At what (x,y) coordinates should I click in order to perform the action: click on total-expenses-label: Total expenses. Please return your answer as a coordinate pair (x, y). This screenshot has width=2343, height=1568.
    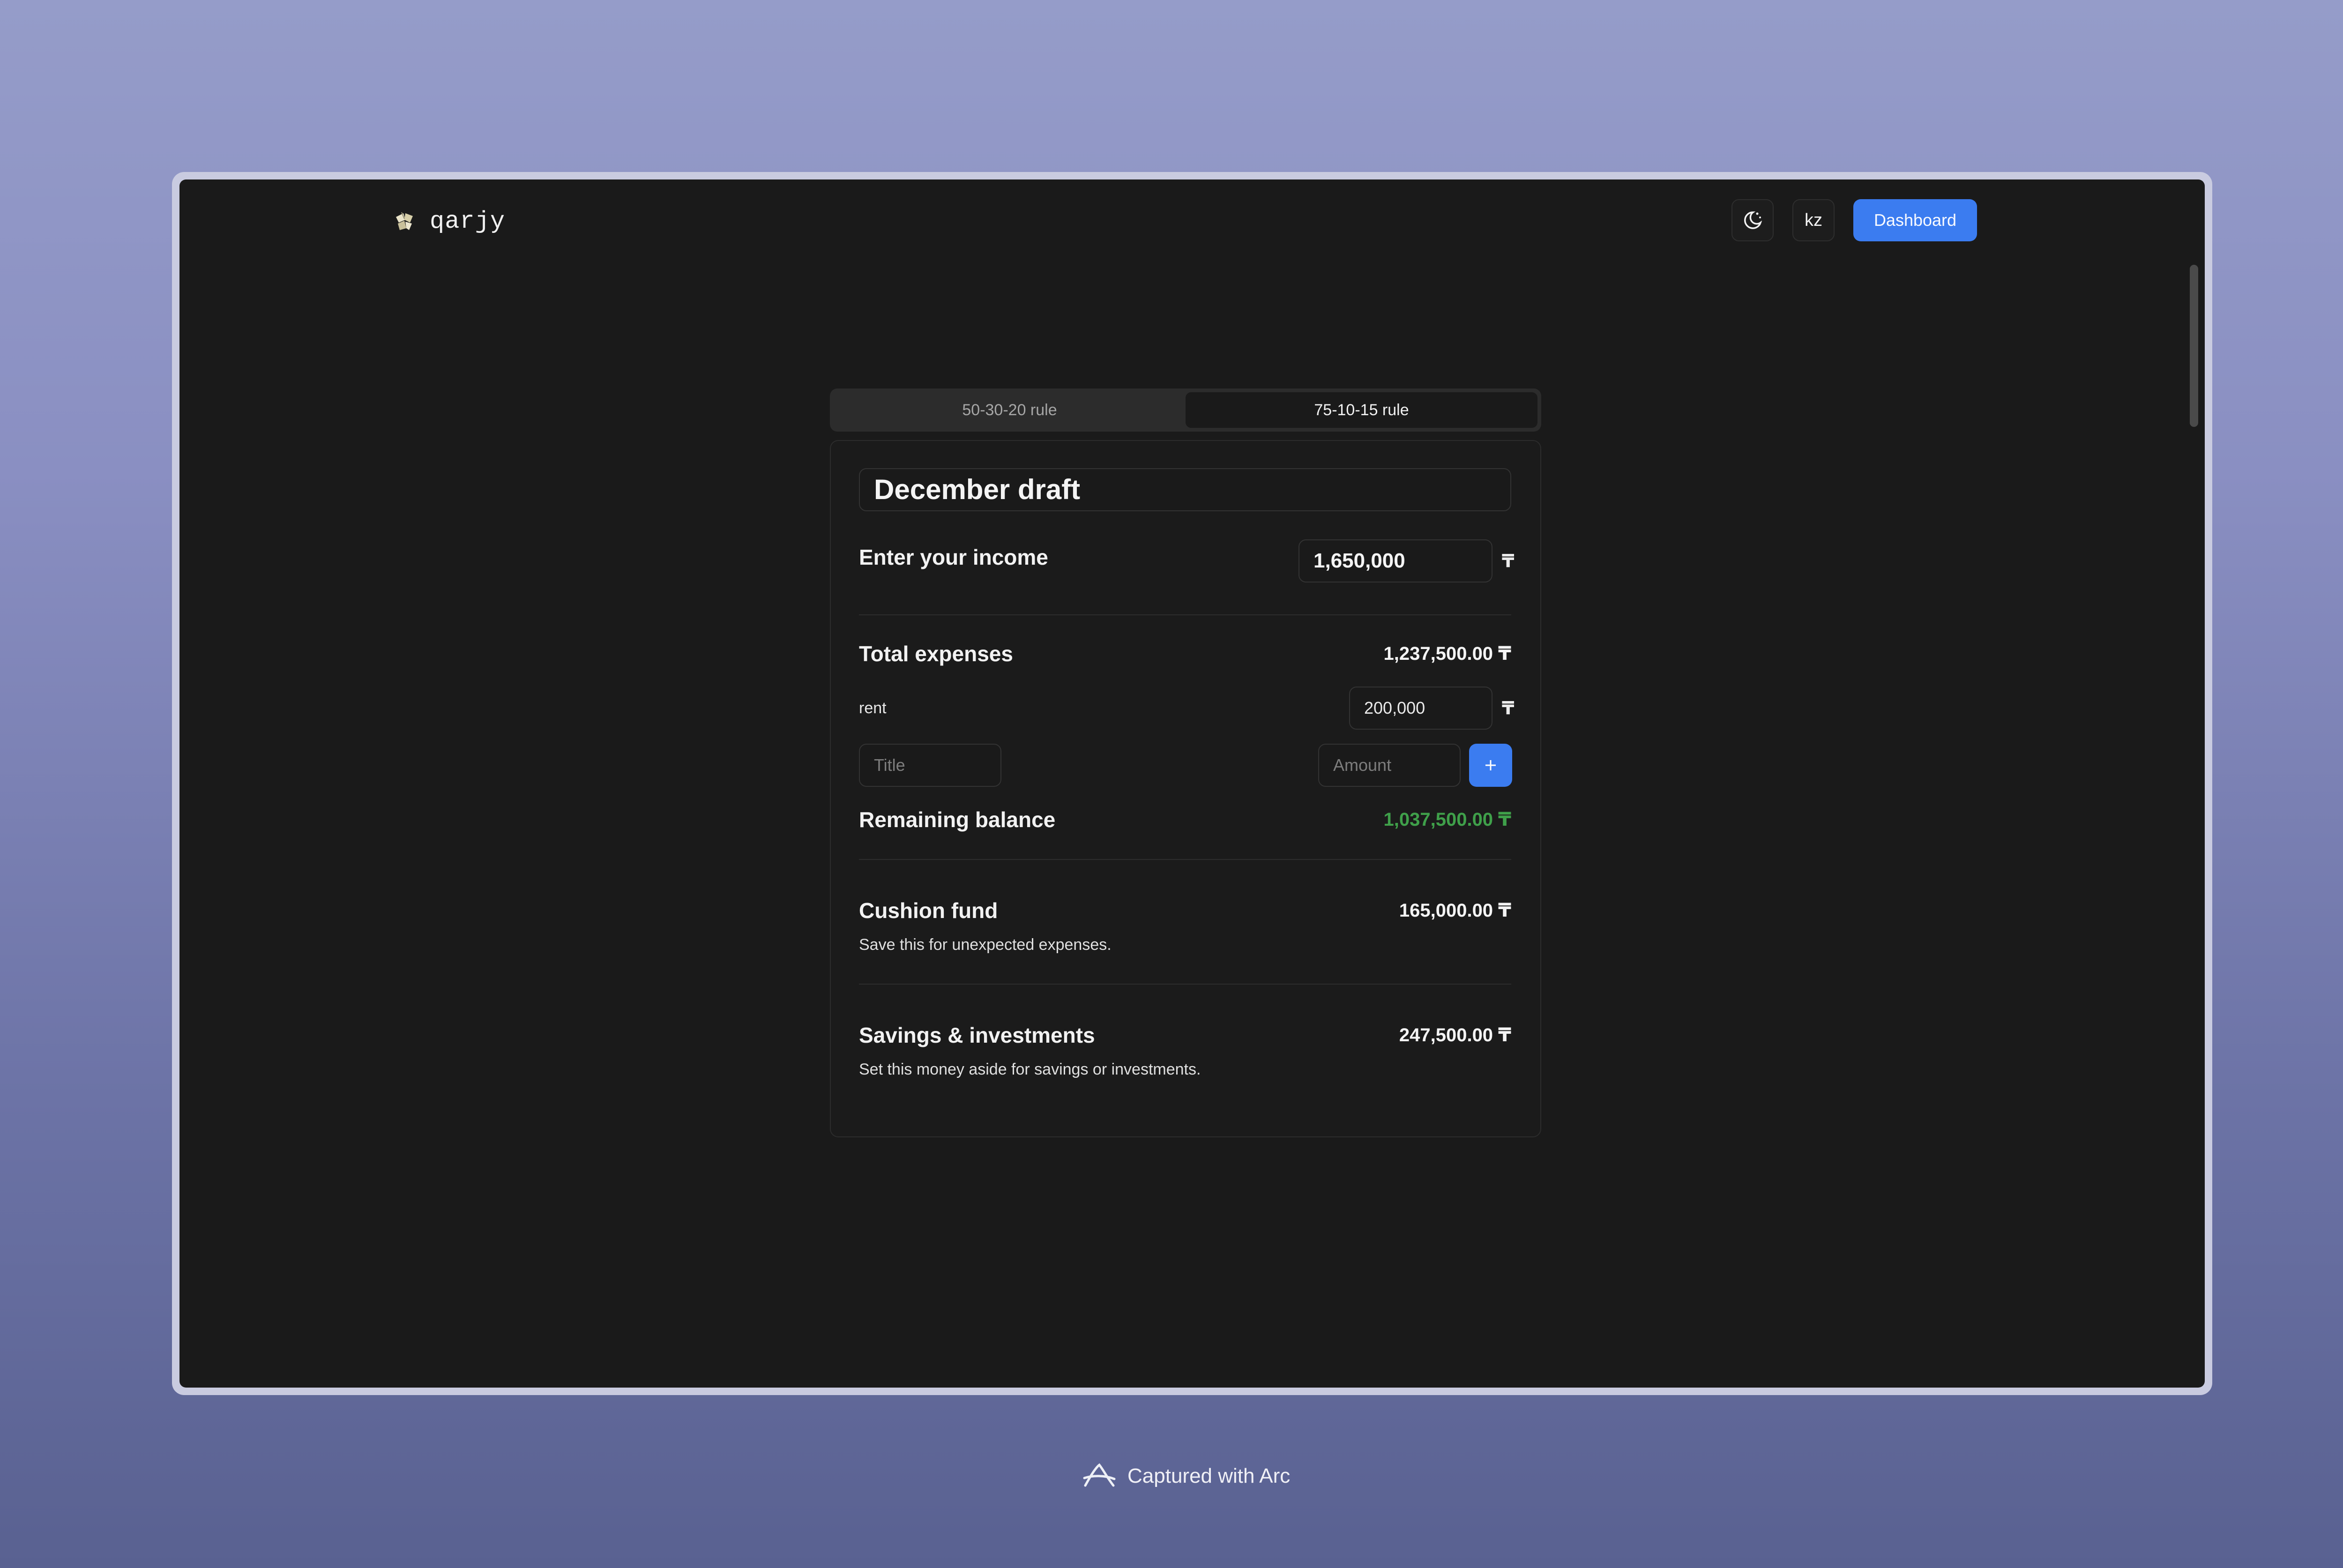
    Looking at the image, I should click on (936, 654).